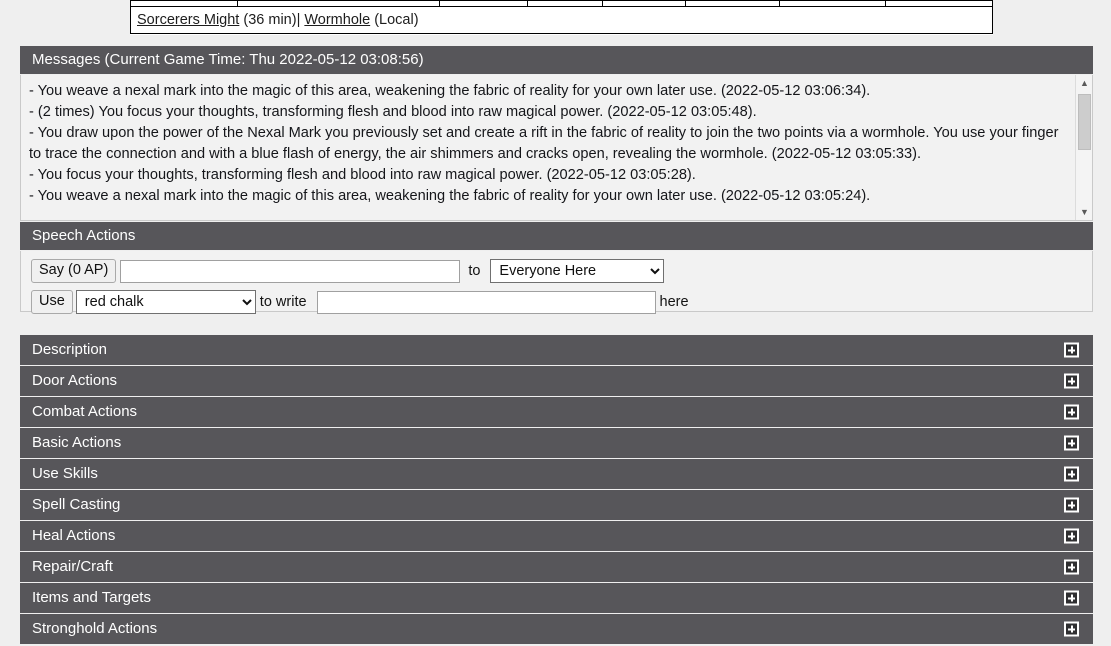  Describe the element at coordinates (165, 302) in the screenshot. I see `use-item-select: red chalk` at that location.